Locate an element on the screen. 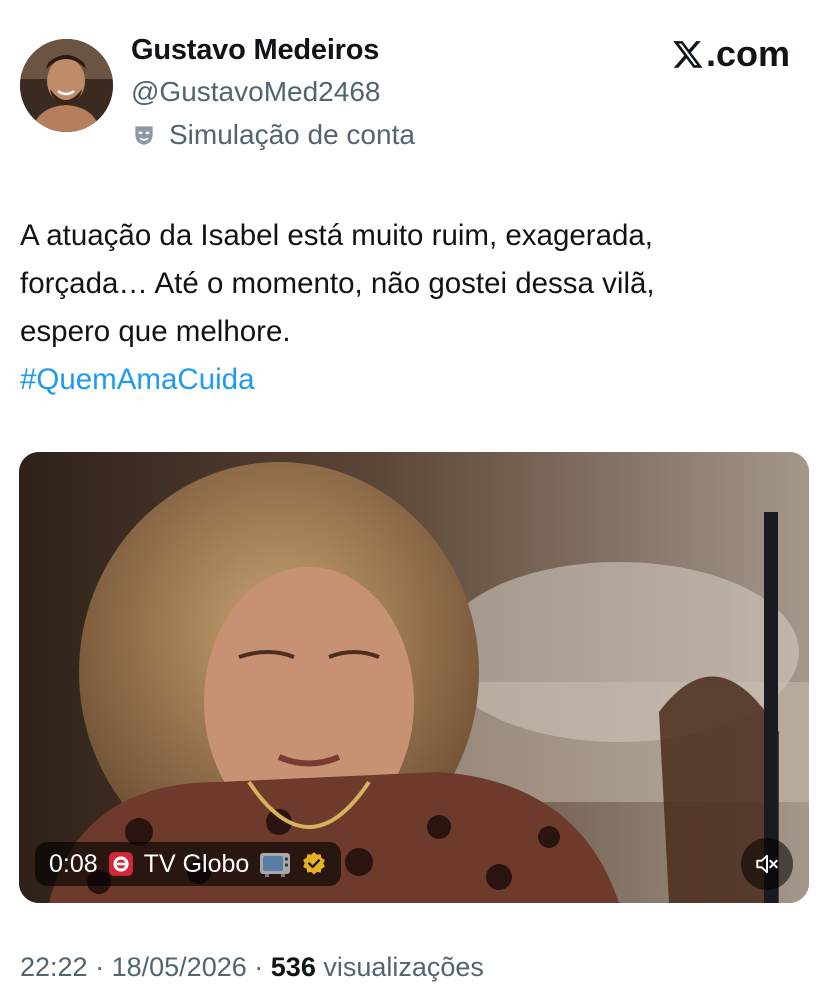 This screenshot has width=828, height=1001. hashtag-link: #QuemAmaCuida is located at coordinates (137, 379).